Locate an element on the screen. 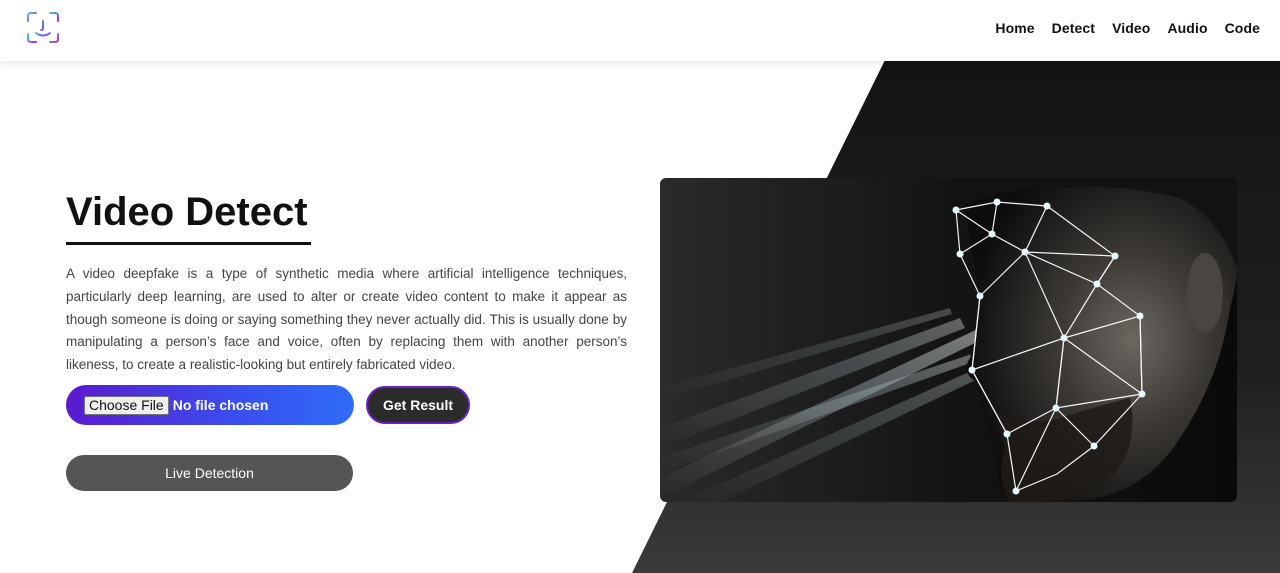  live-detection-button: Live Detection is located at coordinates (209, 473).